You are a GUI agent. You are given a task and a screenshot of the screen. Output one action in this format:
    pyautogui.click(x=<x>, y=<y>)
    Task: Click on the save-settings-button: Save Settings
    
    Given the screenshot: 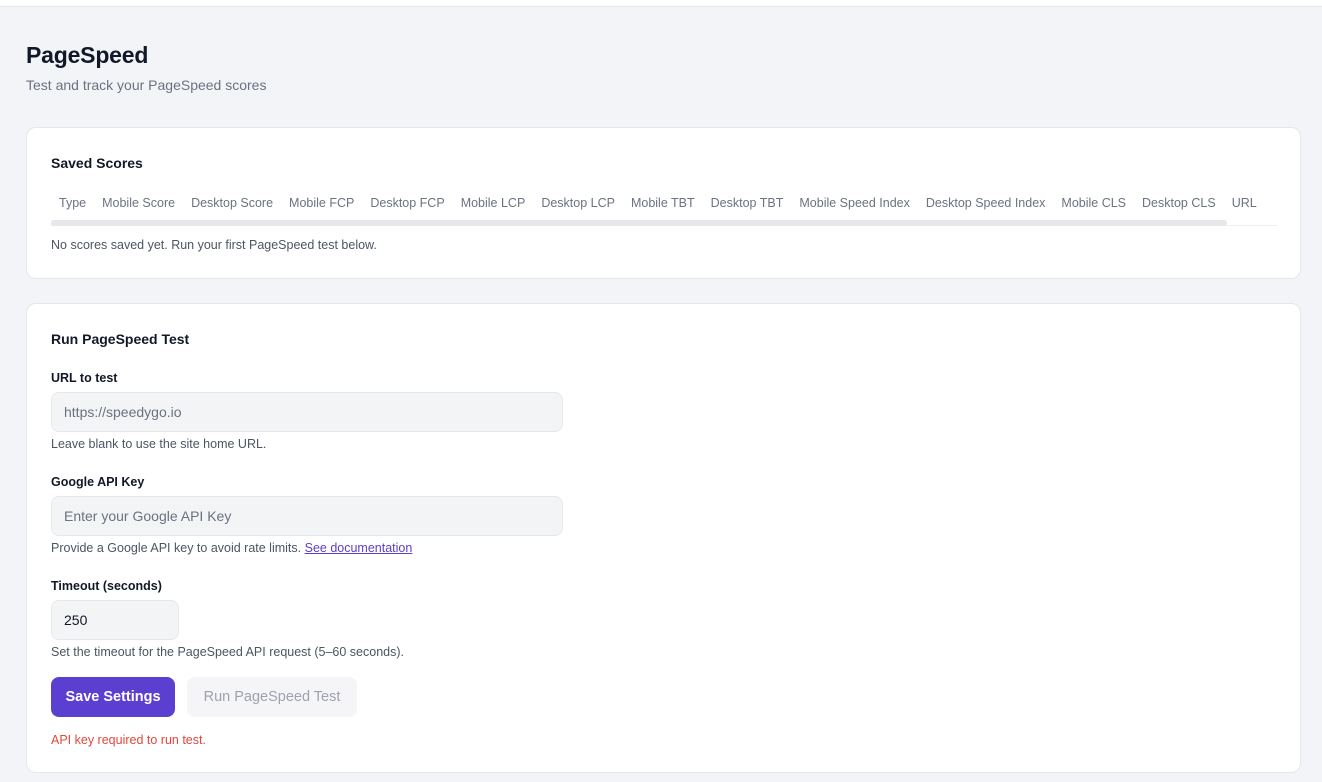 What is the action you would take?
    pyautogui.click(x=113, y=697)
    